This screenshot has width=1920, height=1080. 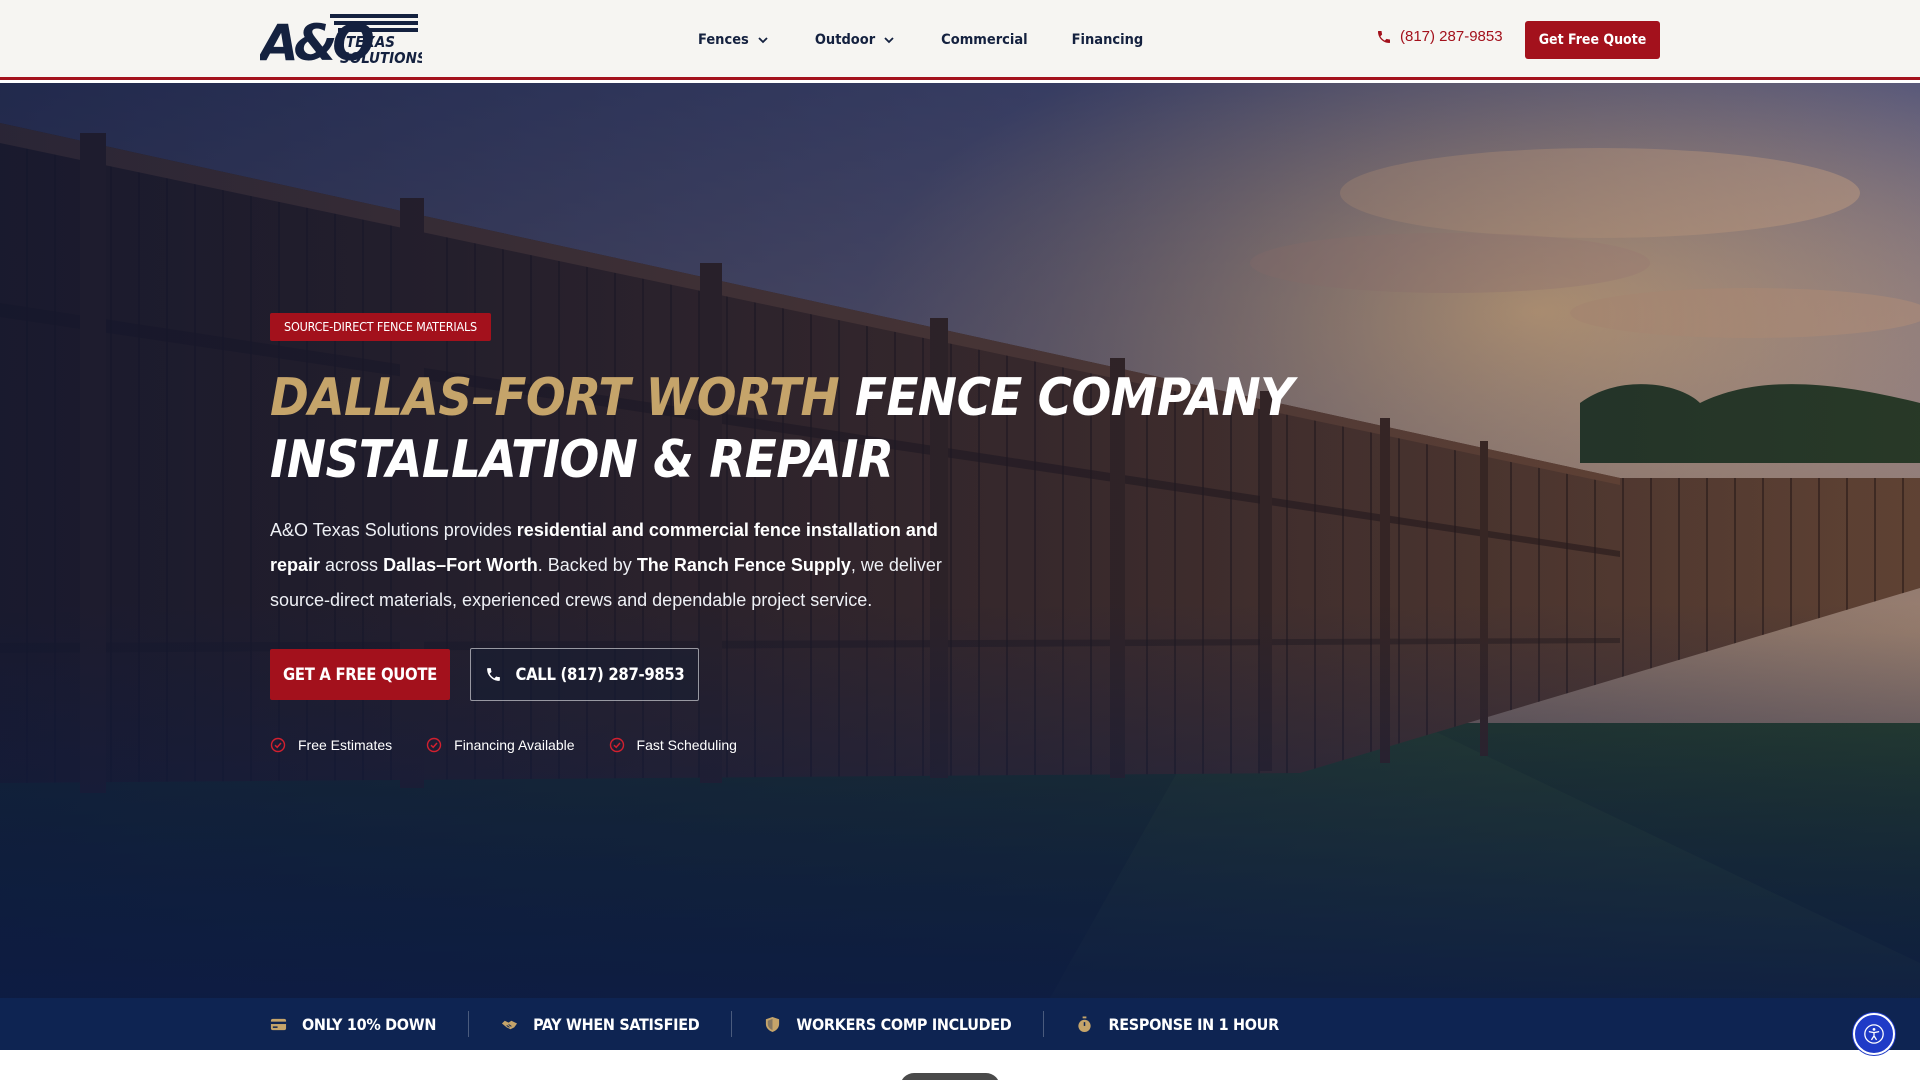 I want to click on benefit-financing-available: Financing Available, so click(x=500, y=745).